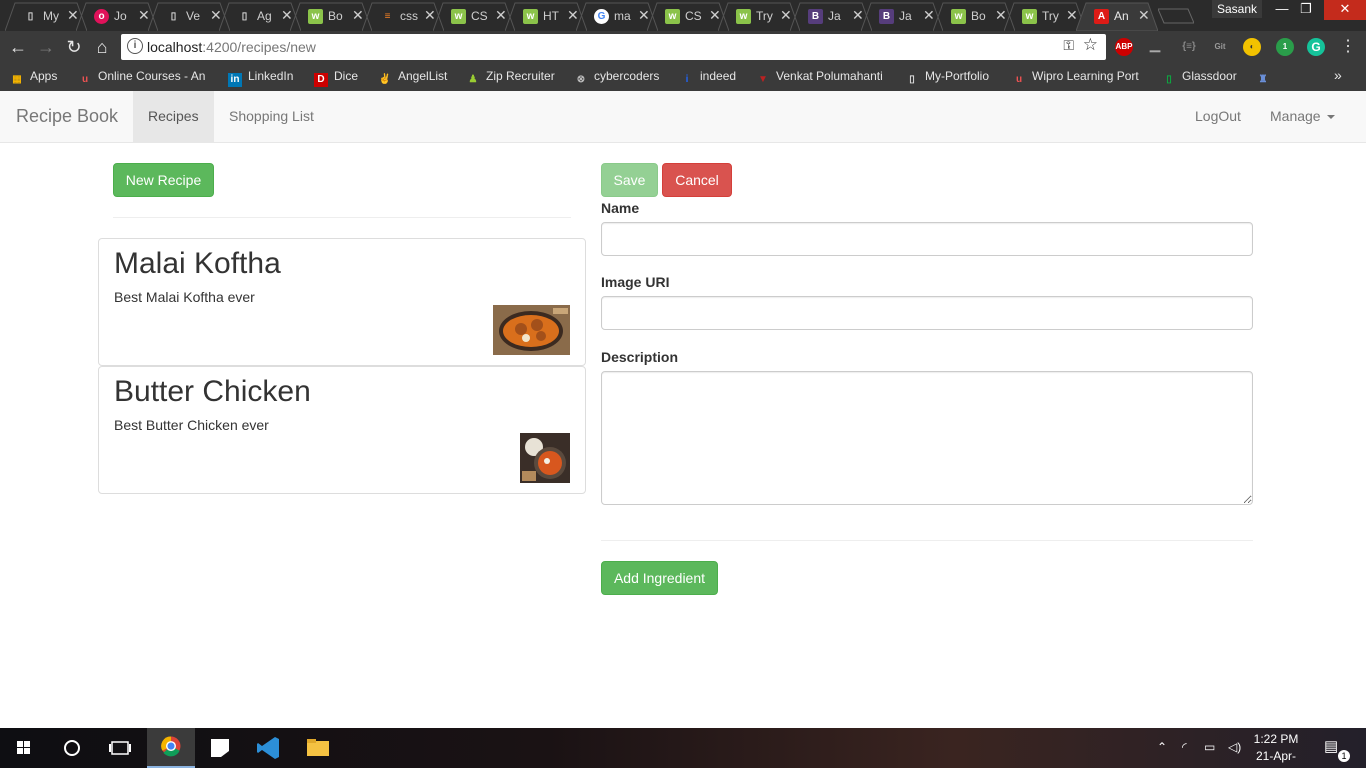  What do you see at coordinates (1162, 747) in the screenshot?
I see `tray-chevron-up-icon: ⌃` at bounding box center [1162, 747].